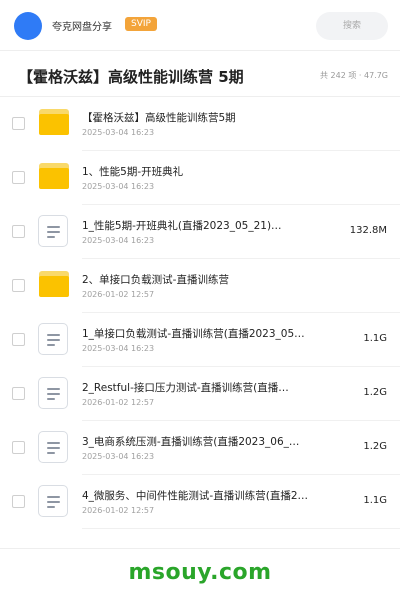 This screenshot has width=400, height=600. I want to click on list-item: 【霍格沃兹】高级性能训练营5期 2025-03-04 16:23, so click(200, 124).